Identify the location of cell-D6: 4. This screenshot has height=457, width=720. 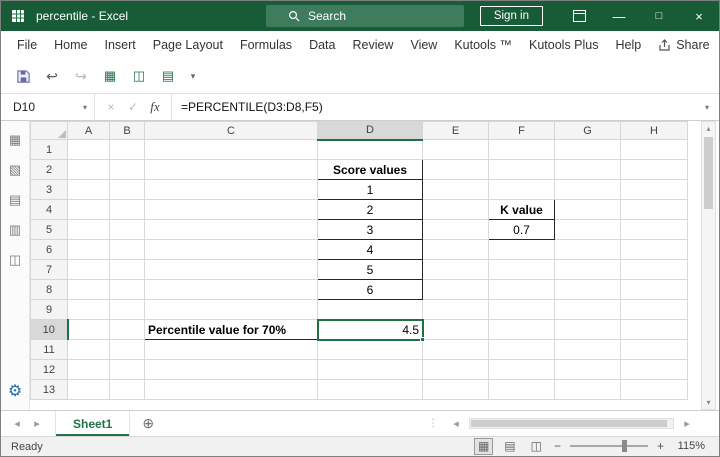
(370, 249).